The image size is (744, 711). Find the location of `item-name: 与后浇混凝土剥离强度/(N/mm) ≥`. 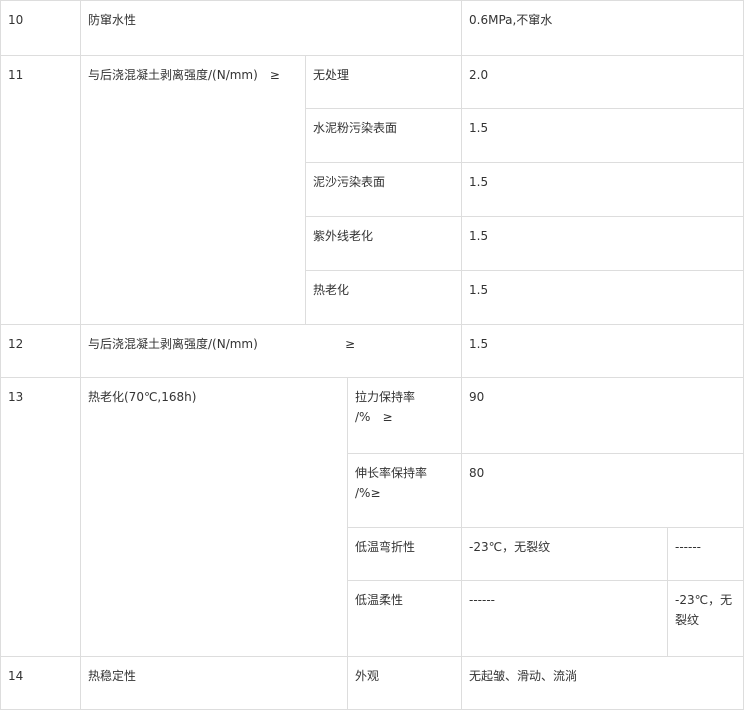

item-name: 与后浇混凝土剥离强度/(N/mm) ≥ is located at coordinates (184, 75).